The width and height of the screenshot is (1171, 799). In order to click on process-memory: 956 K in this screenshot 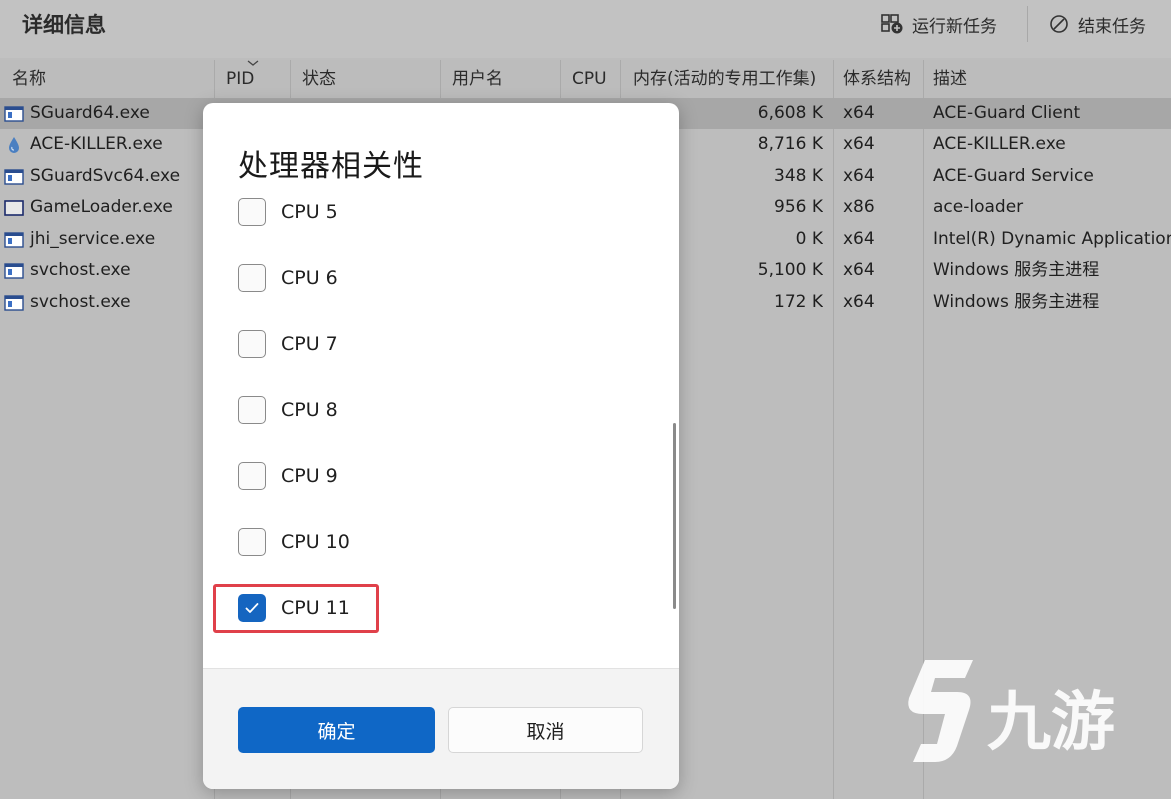, I will do `click(798, 207)`.